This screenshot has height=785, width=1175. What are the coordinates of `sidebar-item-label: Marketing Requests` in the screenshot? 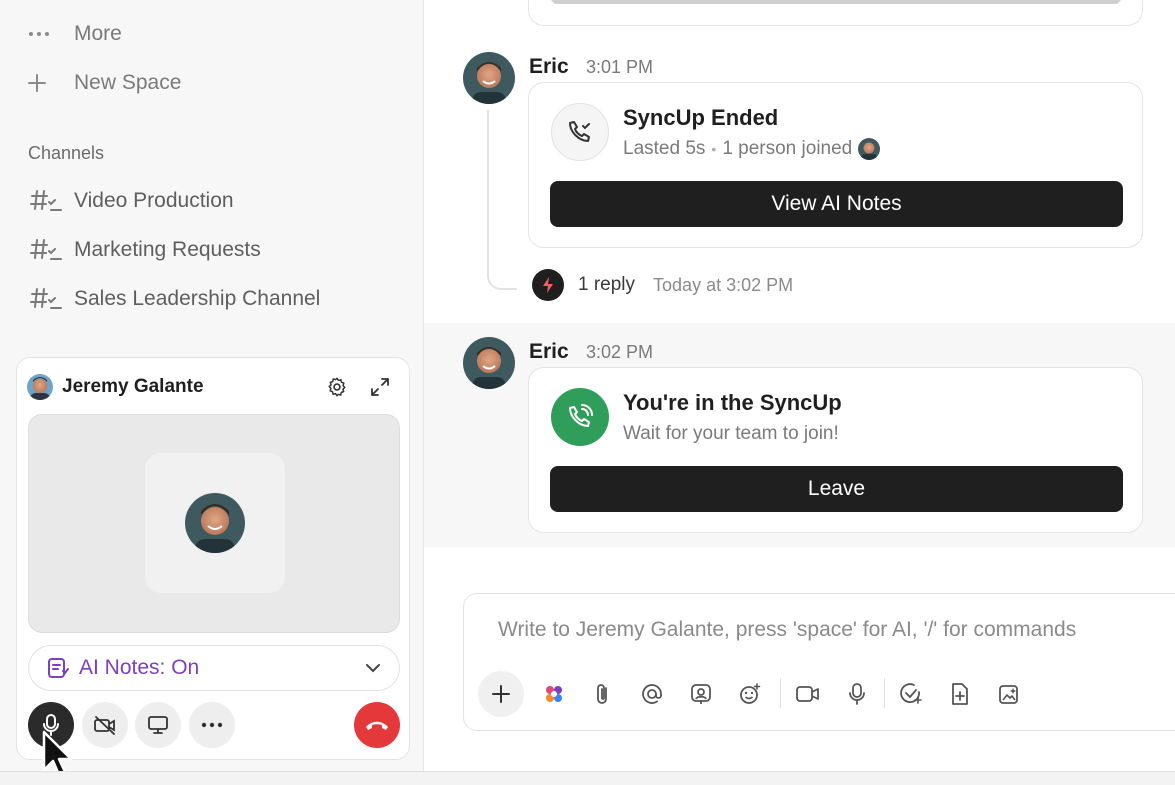 It's located at (167, 249).